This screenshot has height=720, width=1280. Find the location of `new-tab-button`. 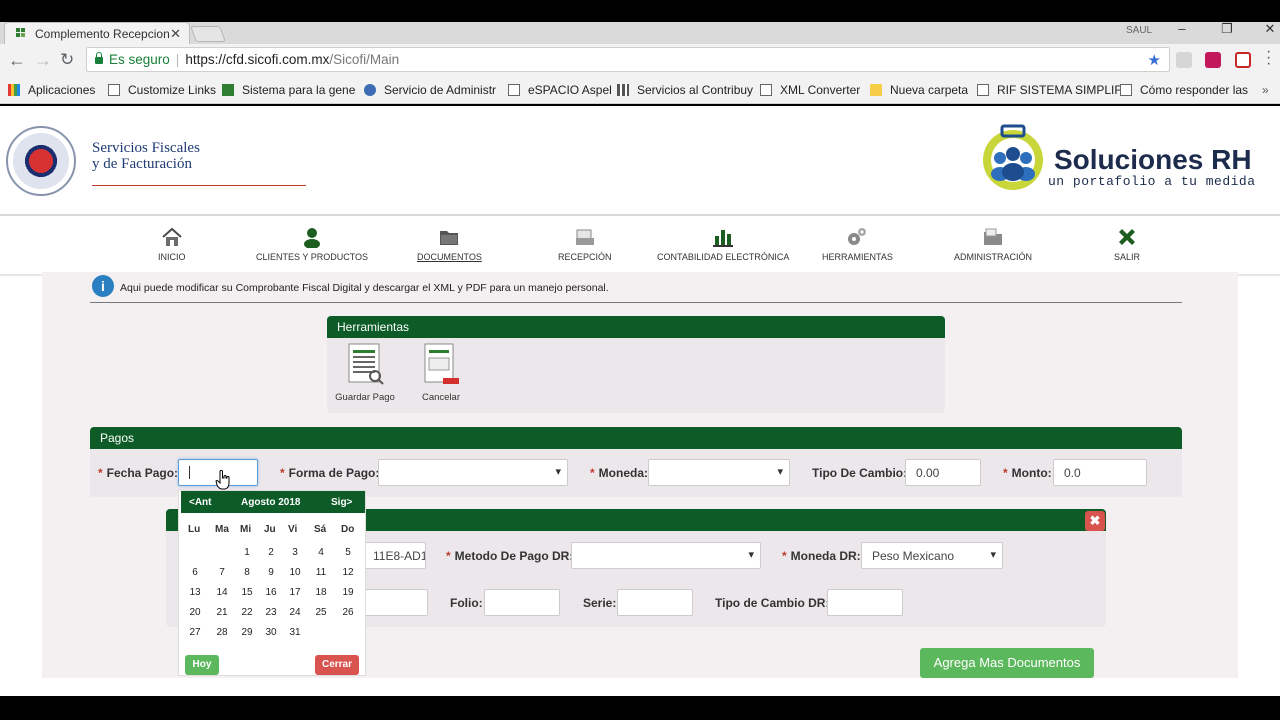

new-tab-button is located at coordinates (208, 34).